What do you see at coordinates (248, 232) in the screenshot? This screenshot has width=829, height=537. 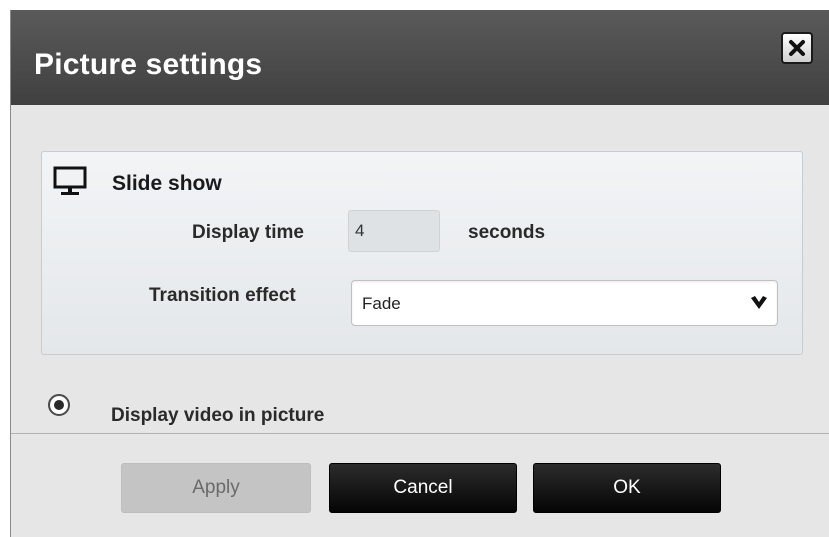 I see `display-time-label: Display time` at bounding box center [248, 232].